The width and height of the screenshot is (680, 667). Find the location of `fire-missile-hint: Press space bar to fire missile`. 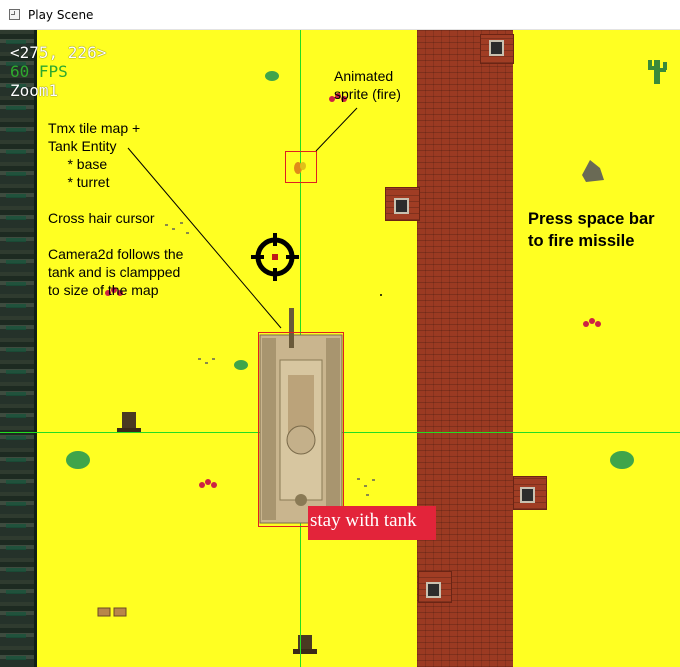

fire-missile-hint: Press space bar to fire missile is located at coordinates (591, 230).